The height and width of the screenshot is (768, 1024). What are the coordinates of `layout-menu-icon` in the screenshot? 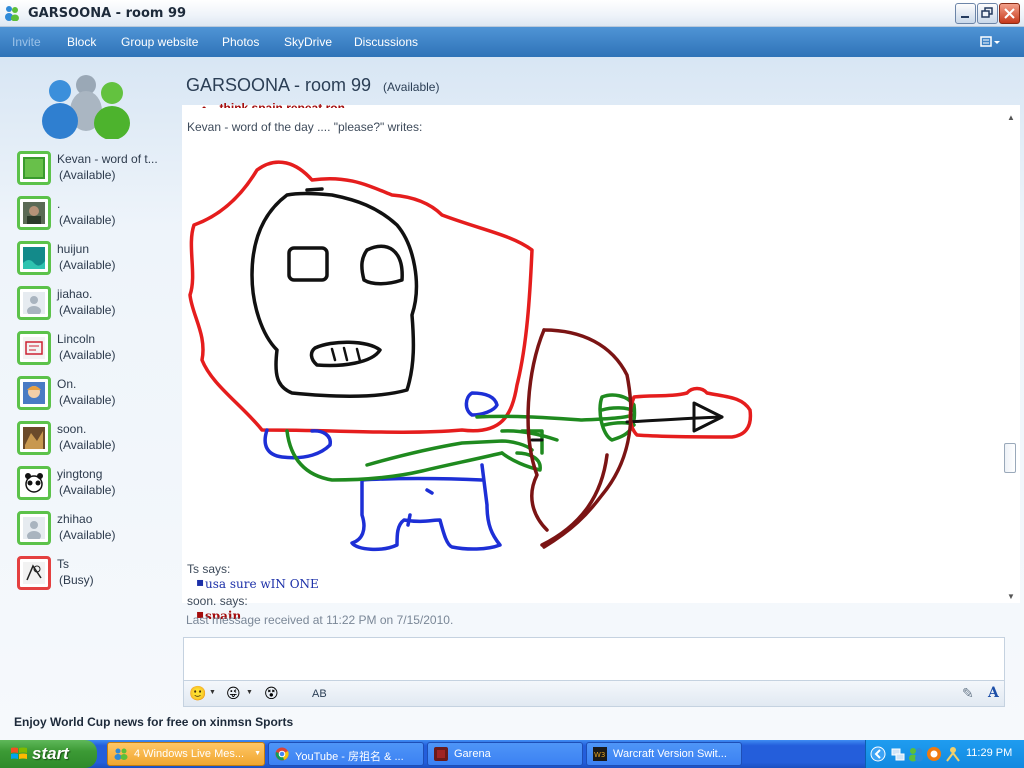 It's located at (990, 42).